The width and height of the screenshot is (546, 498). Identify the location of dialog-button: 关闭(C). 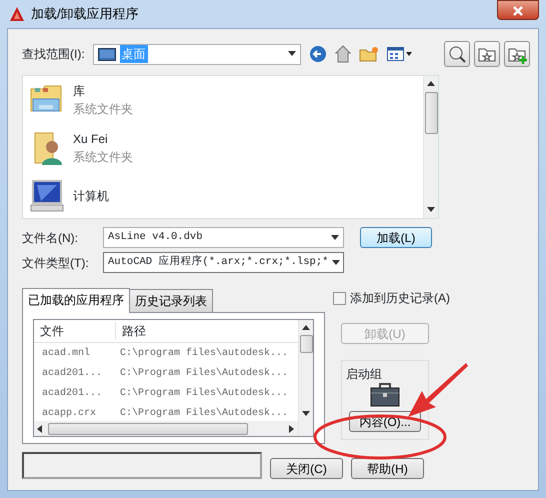
(306, 468).